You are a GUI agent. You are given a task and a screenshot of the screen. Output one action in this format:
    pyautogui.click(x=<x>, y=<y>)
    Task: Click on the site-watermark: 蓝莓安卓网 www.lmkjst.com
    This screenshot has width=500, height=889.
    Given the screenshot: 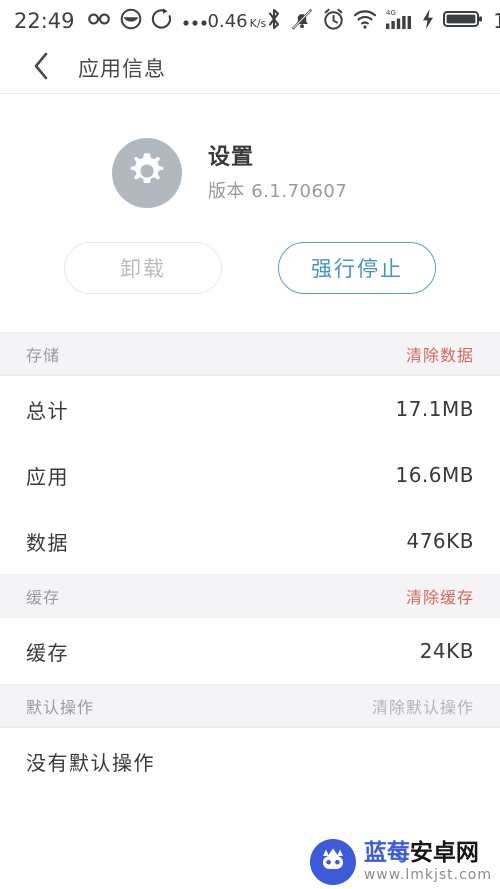 What is the action you would take?
    pyautogui.click(x=400, y=862)
    